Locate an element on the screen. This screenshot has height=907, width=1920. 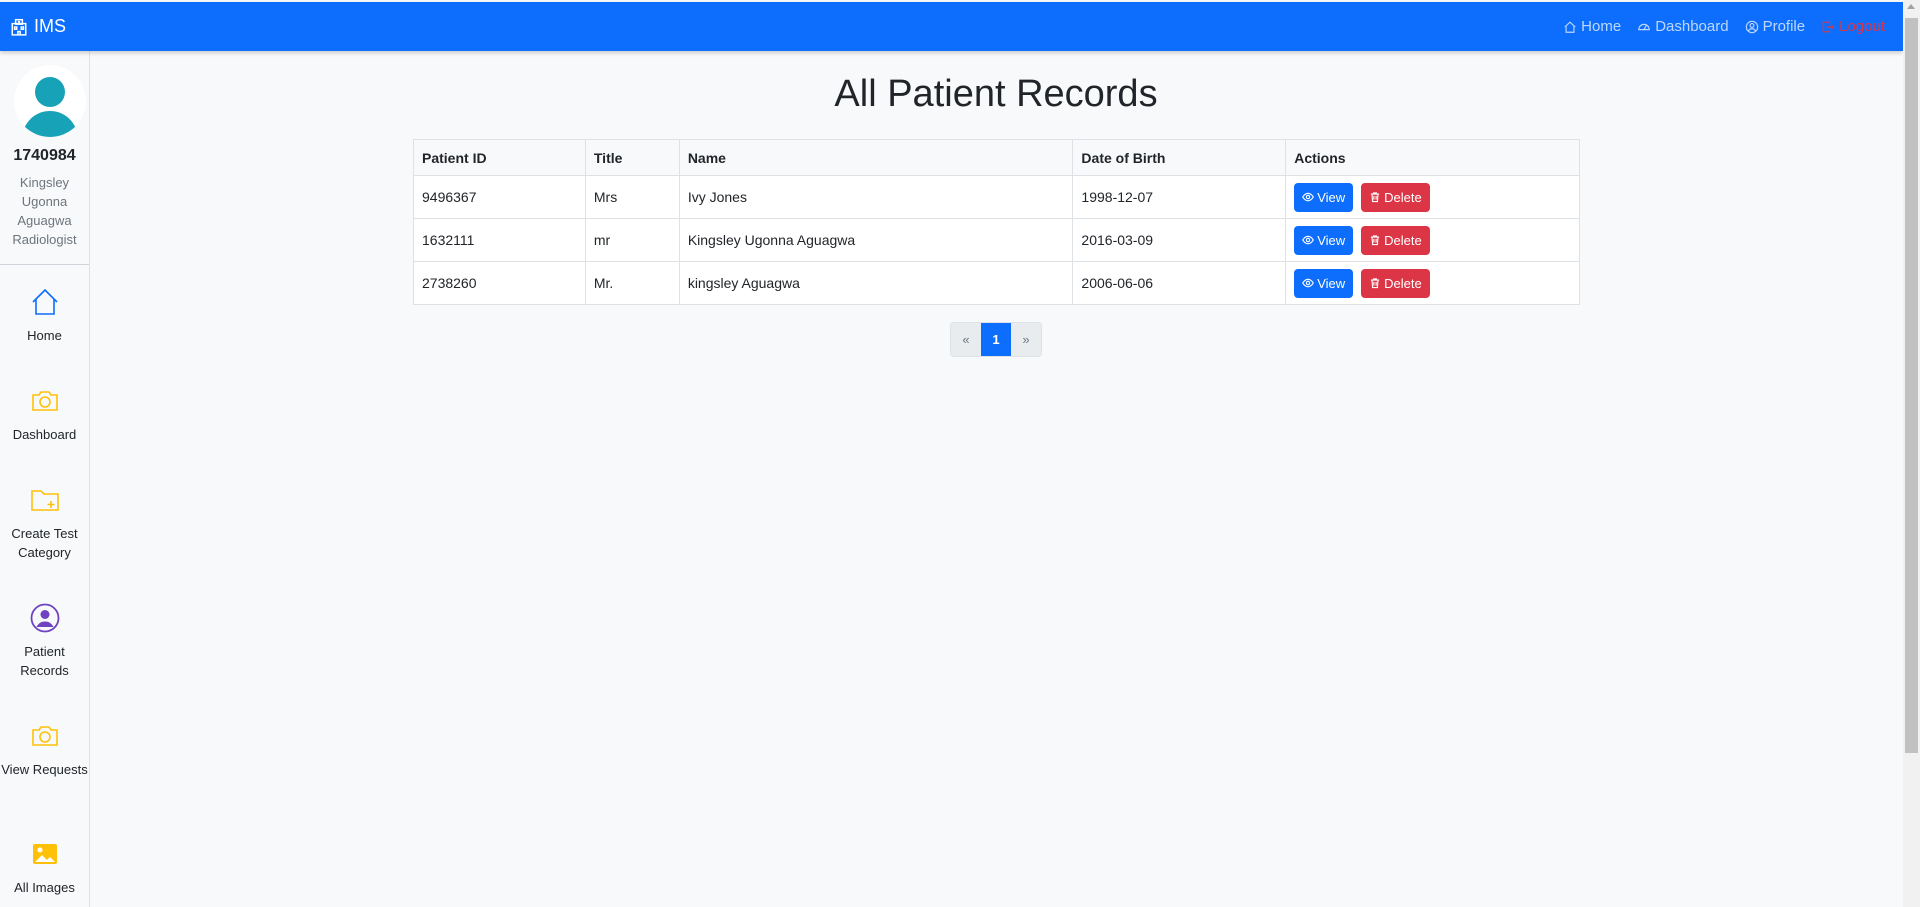
nav-home-link: Home is located at coordinates (1592, 26).